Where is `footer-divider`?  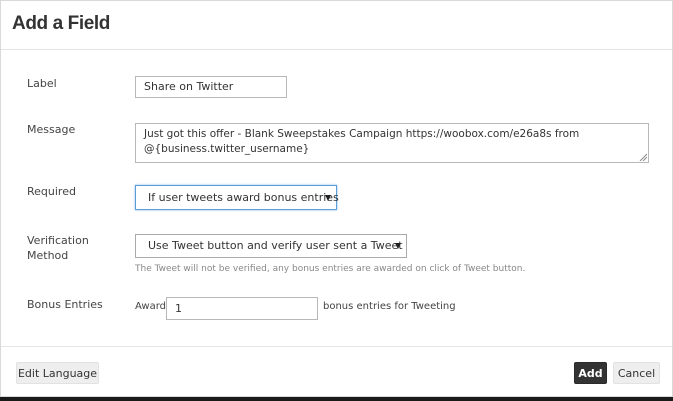 footer-divider is located at coordinates (336, 346).